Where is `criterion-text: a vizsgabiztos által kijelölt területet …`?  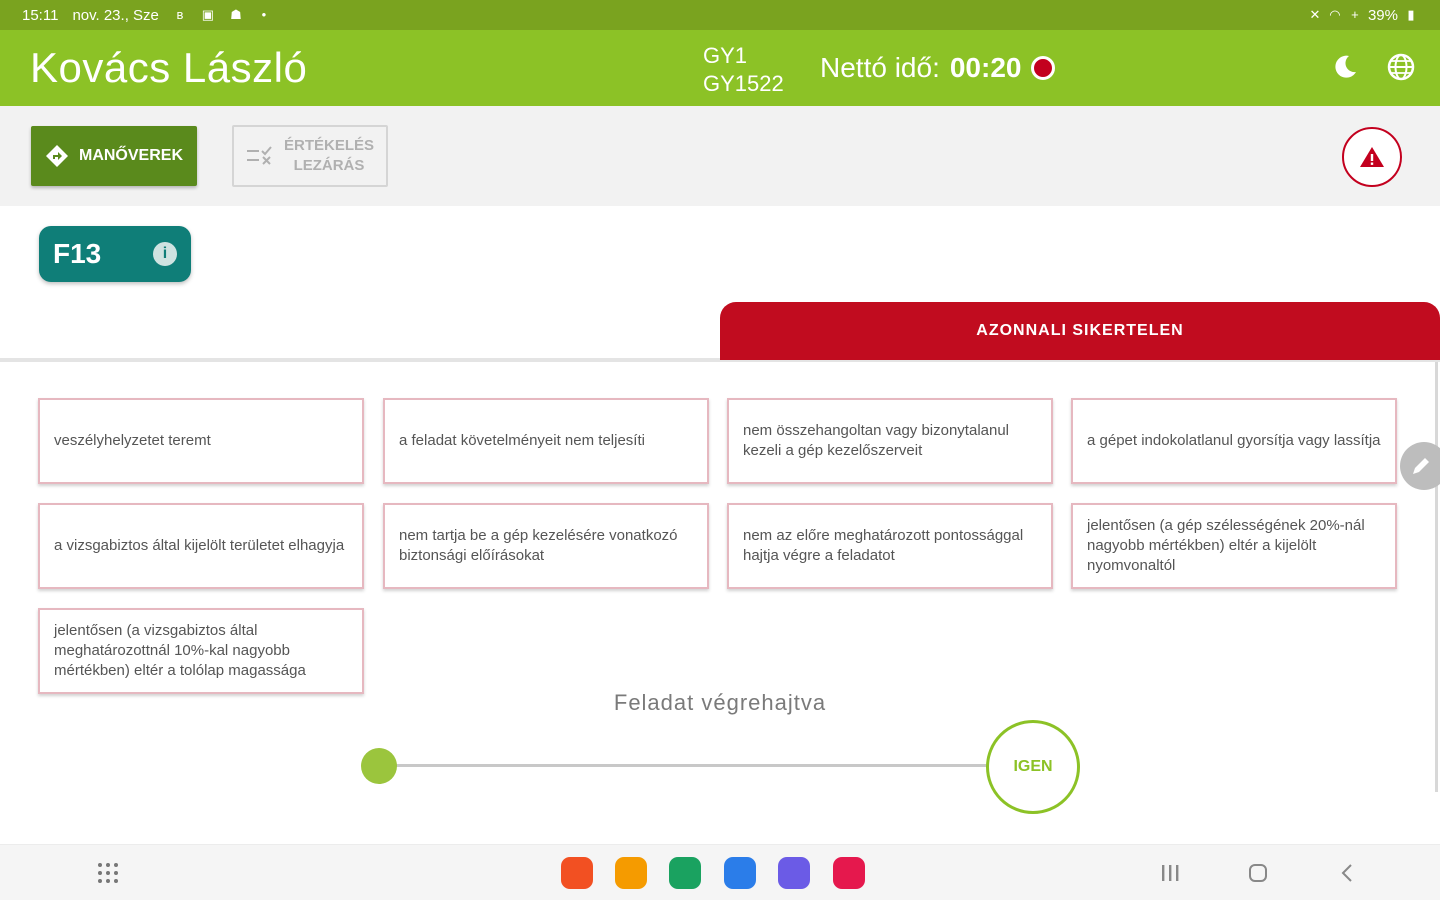 criterion-text: a vizsgabiztos által kijelölt területet … is located at coordinates (199, 545).